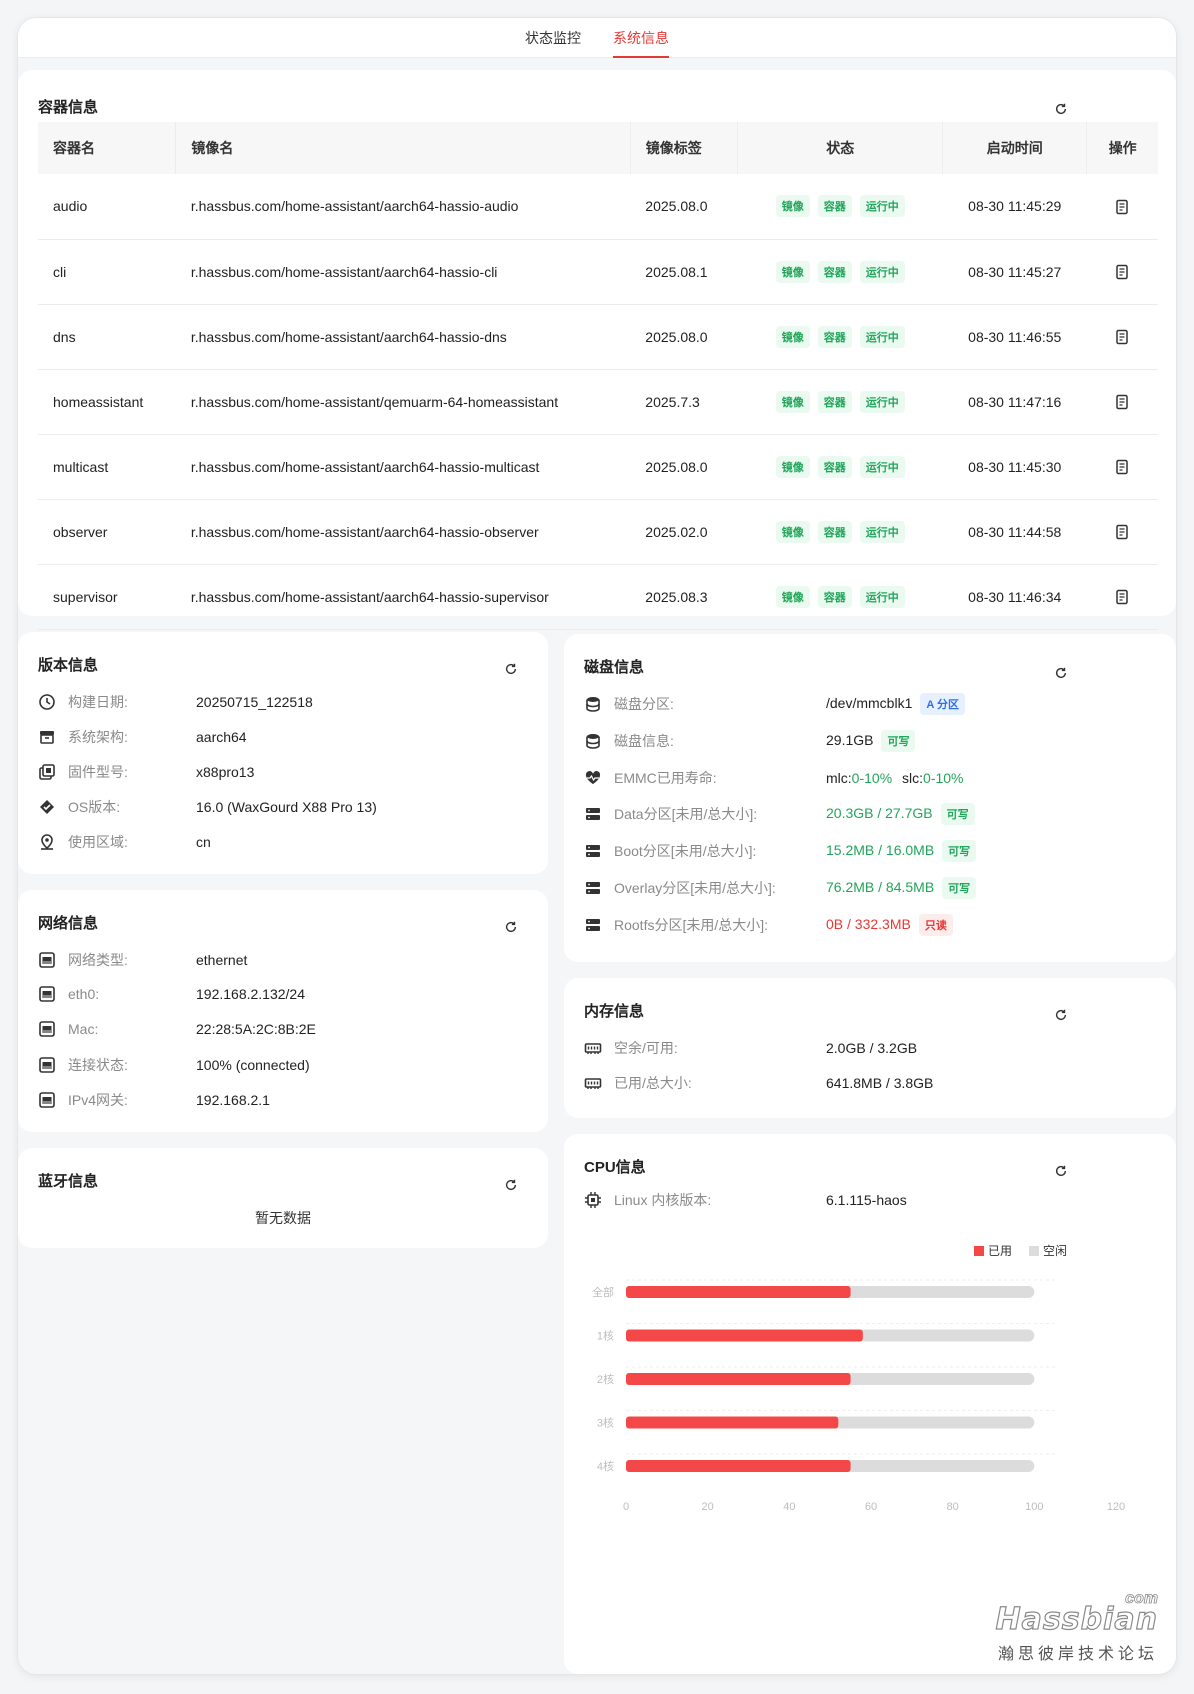 This screenshot has height=1694, width=1194. Describe the element at coordinates (605, 1336) in the screenshot. I see `category-label: 1核` at that location.